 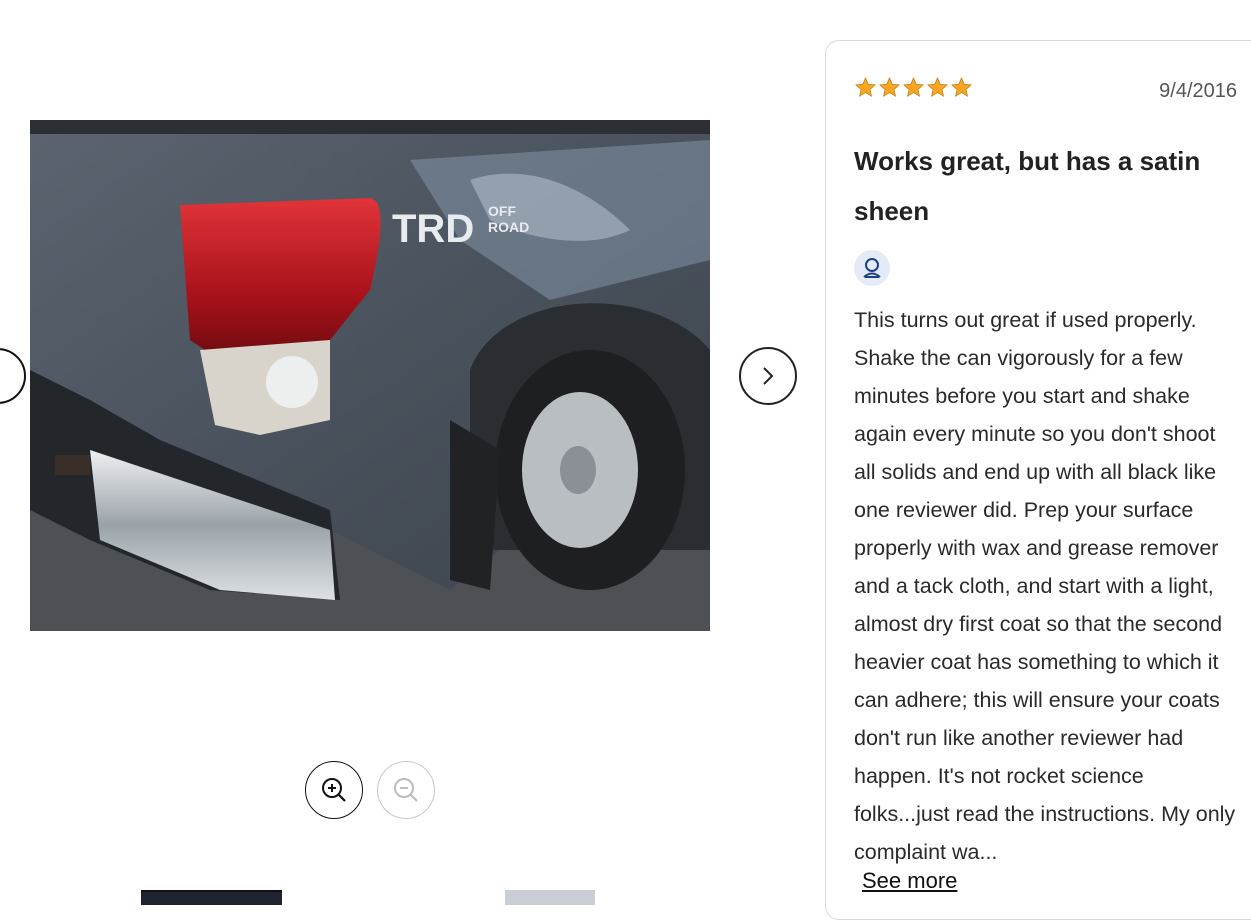 I want to click on zoom-in-button, so click(x=334, y=790).